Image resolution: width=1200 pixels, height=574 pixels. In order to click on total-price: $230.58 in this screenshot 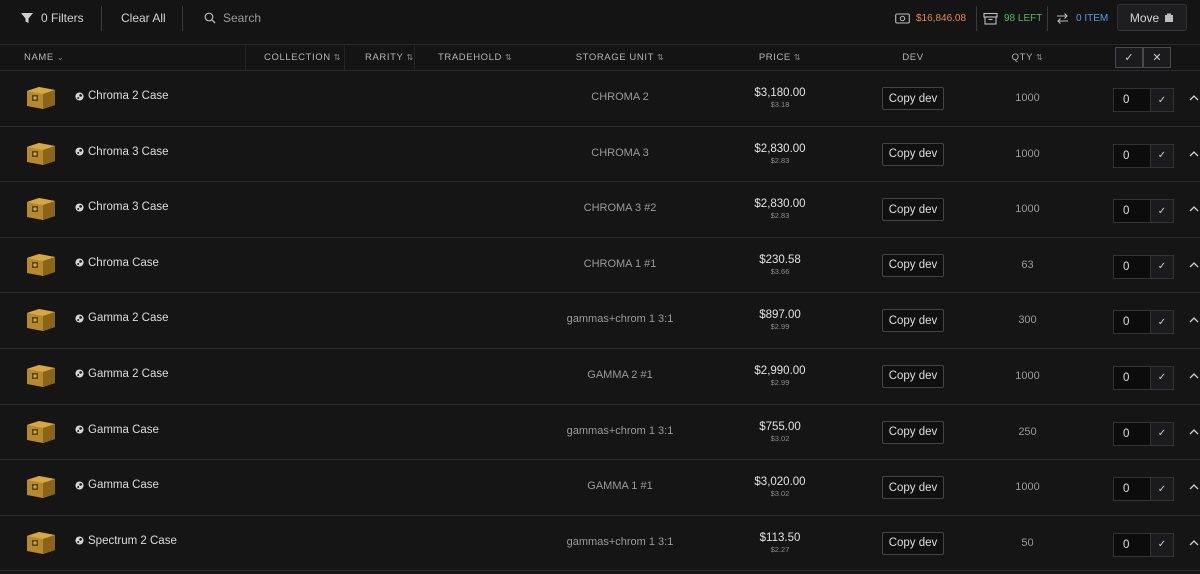, I will do `click(780, 259)`.